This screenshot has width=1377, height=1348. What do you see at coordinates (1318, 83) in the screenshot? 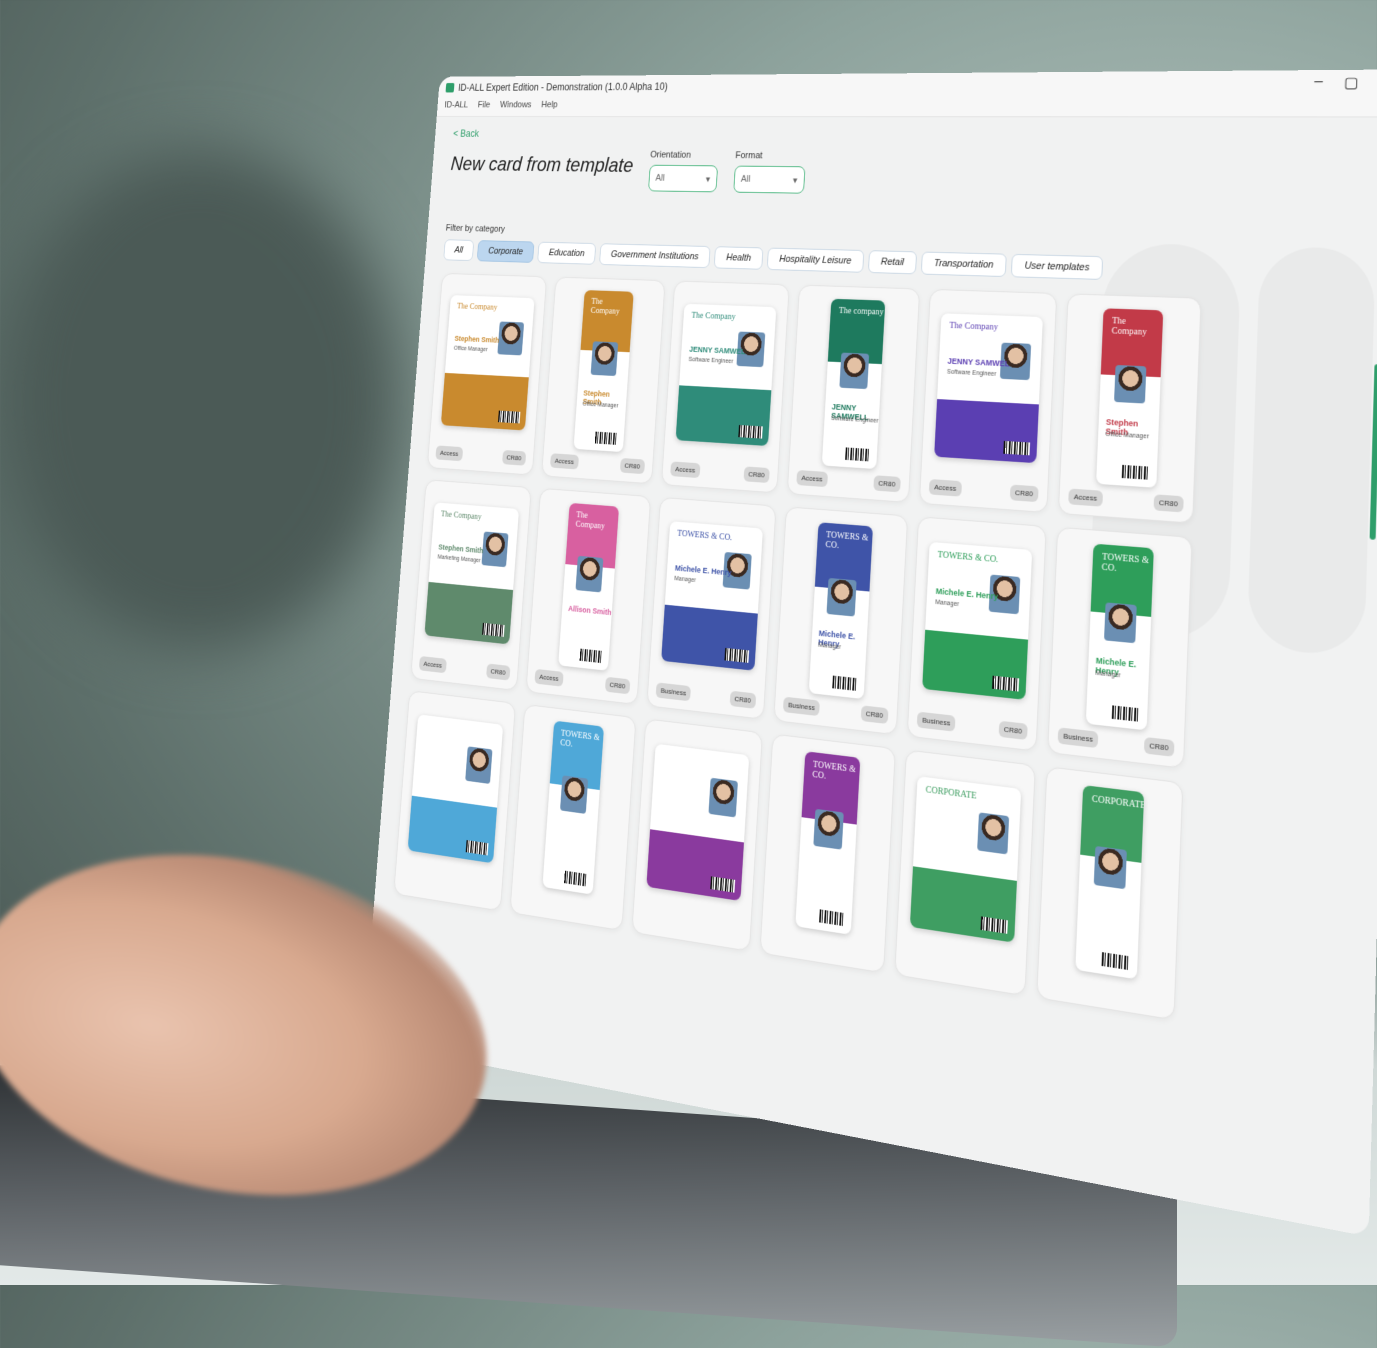
I see `minimize-button: –` at bounding box center [1318, 83].